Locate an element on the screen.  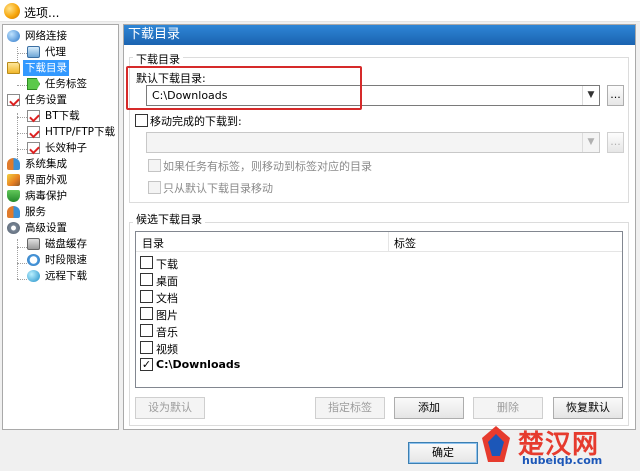
row-label: 视频 is located at coordinates (167, 349).